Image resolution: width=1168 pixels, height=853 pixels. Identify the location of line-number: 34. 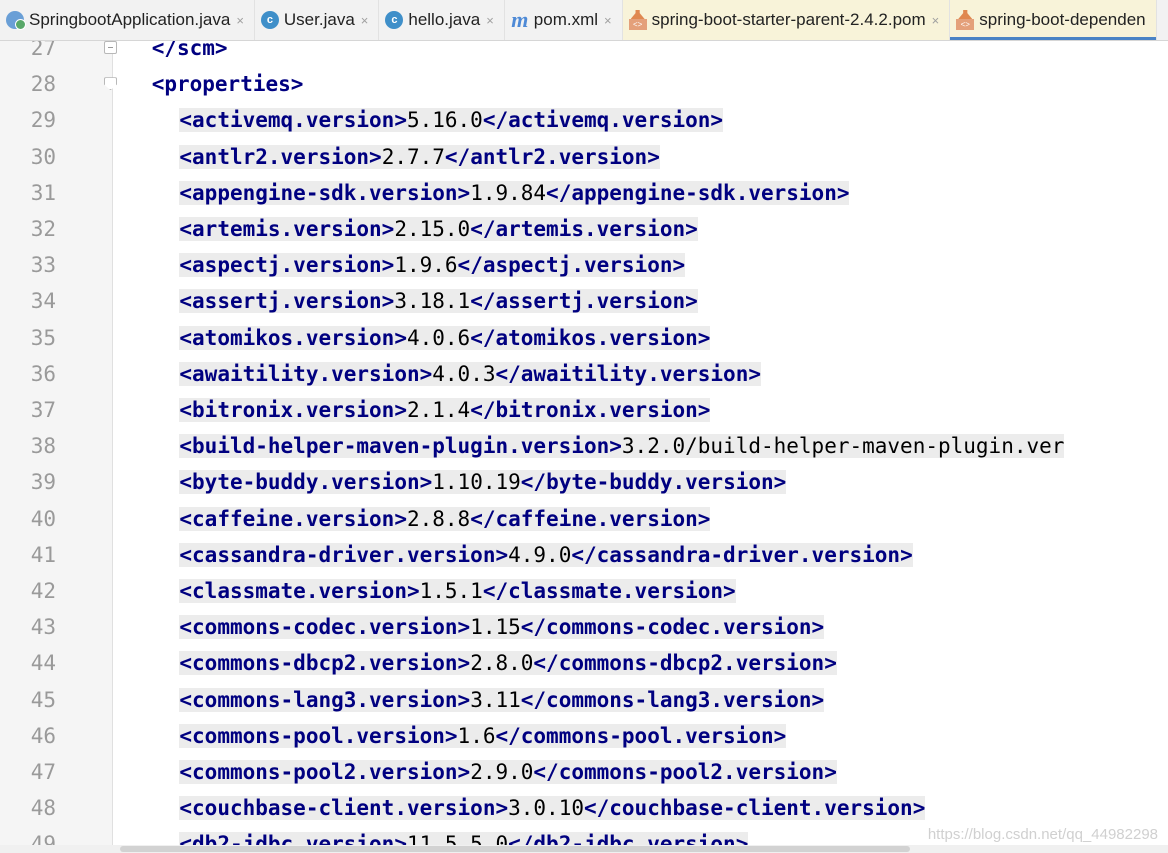
(43, 301).